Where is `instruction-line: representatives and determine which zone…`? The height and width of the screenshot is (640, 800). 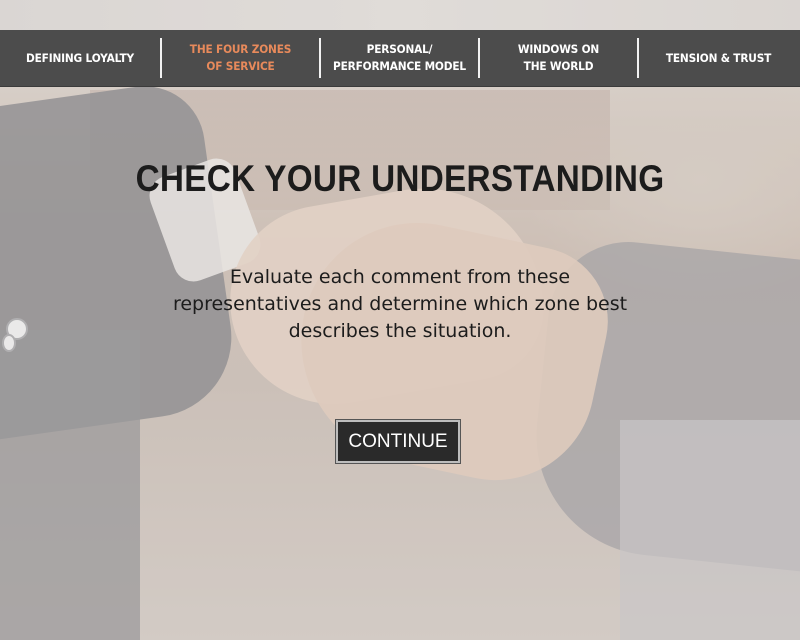 instruction-line: representatives and determine which zone… is located at coordinates (400, 304).